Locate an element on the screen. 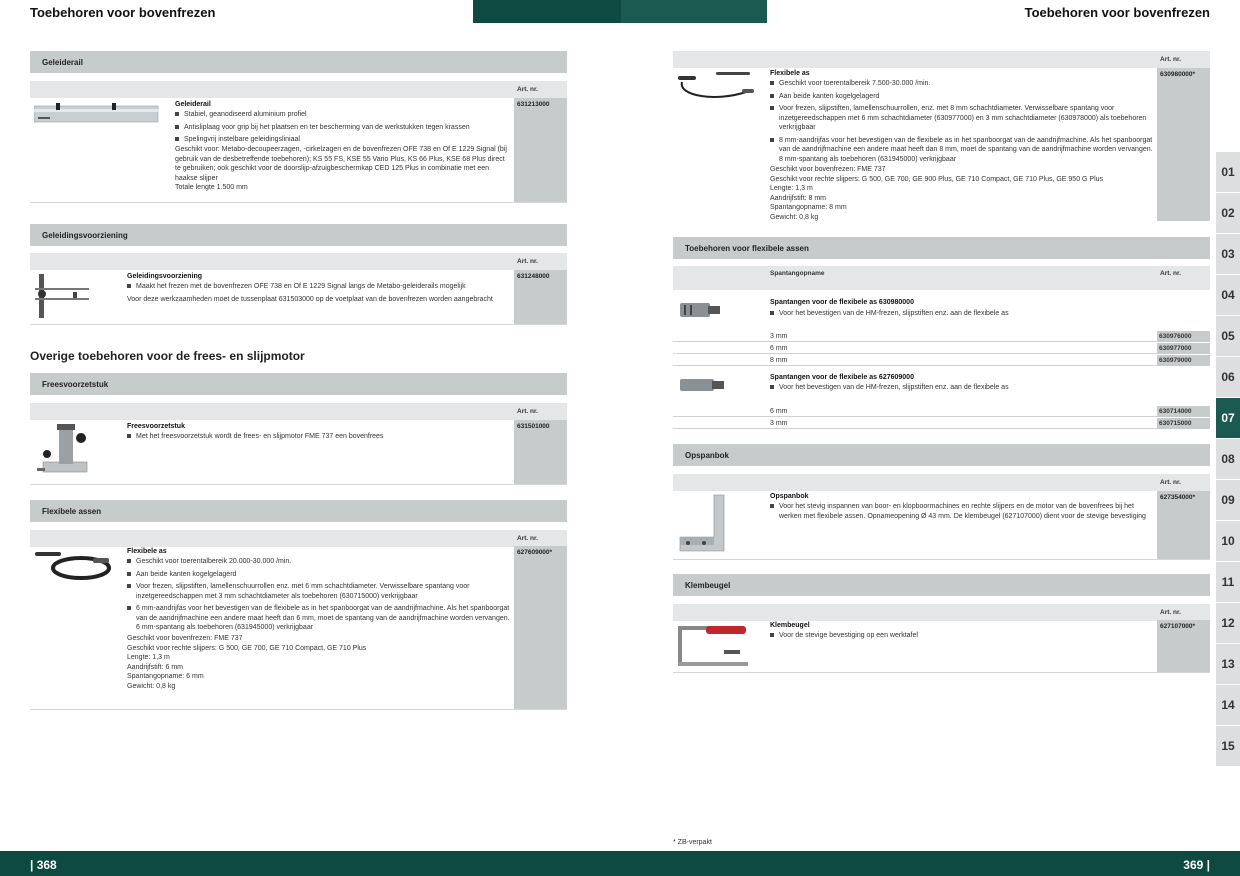 The height and width of the screenshot is (876, 1240). footer-bar: | 368 369 | is located at coordinates (620, 863).